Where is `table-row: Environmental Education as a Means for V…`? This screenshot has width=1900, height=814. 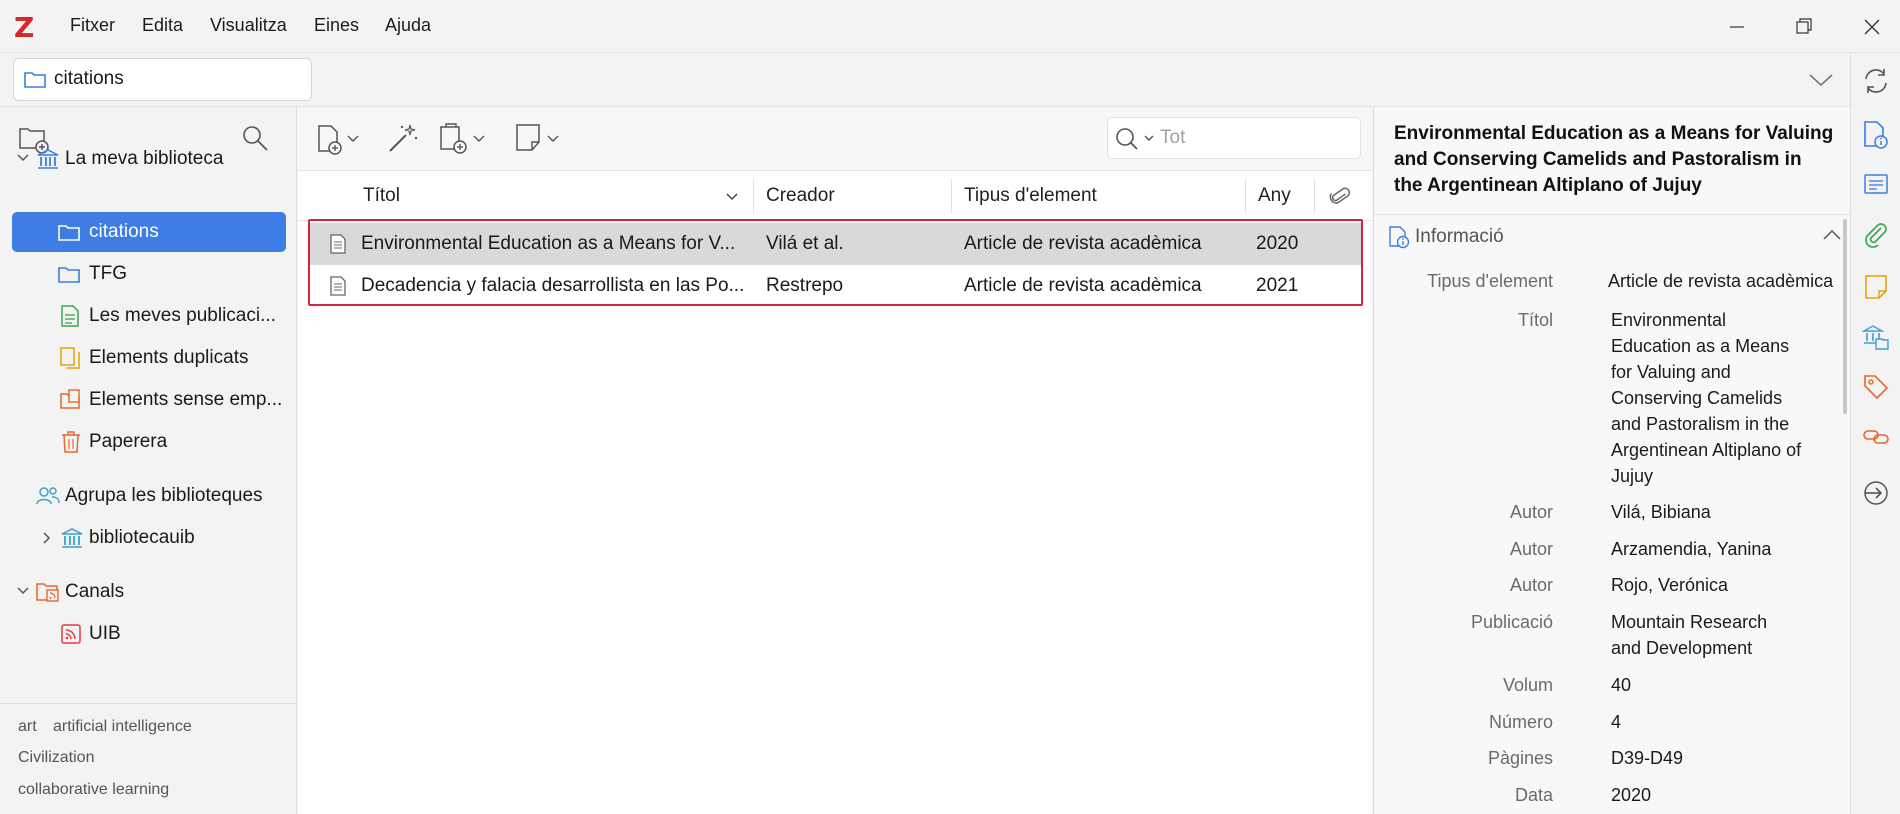
table-row: Environmental Education as a Means for V… is located at coordinates (835, 244).